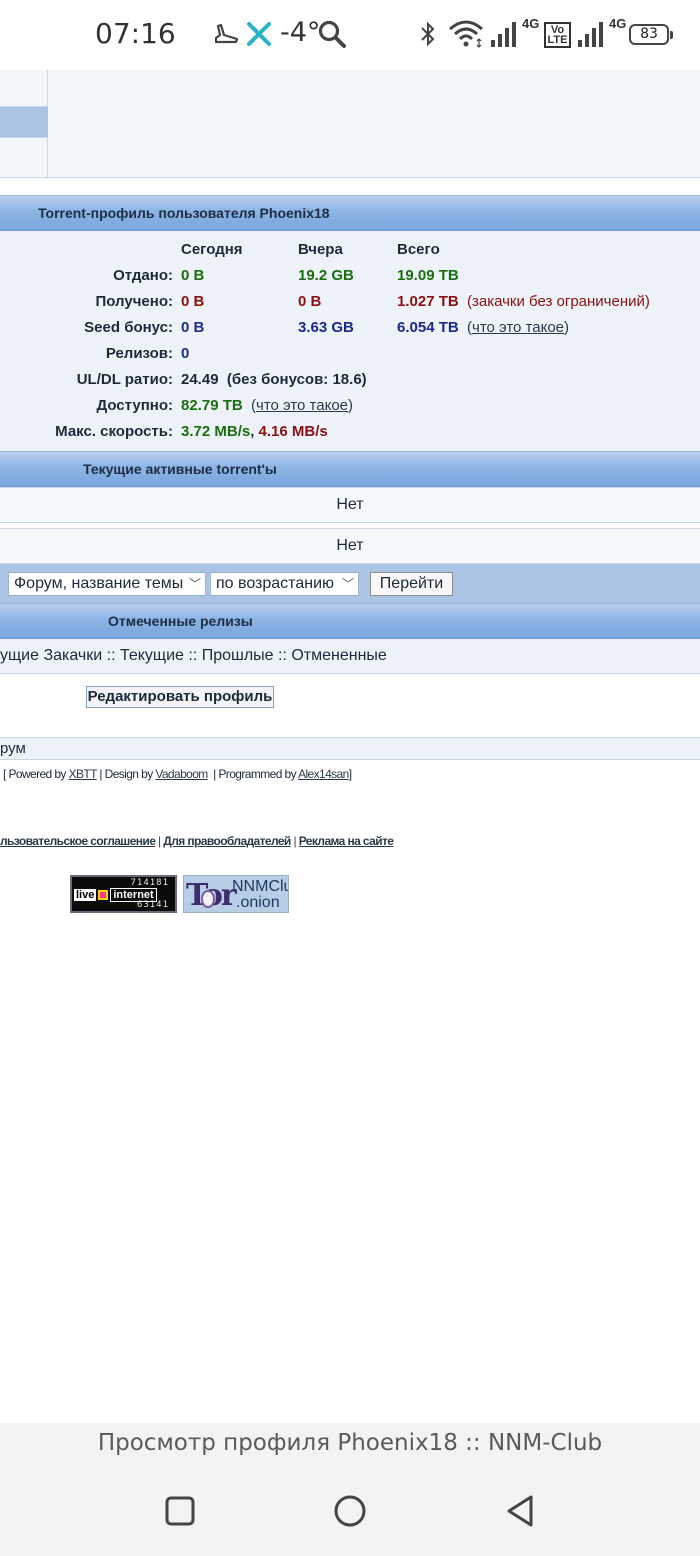 The width and height of the screenshot is (700, 1556). Describe the element at coordinates (152, 905) in the screenshot. I see `counter-bottom: 63141` at that location.